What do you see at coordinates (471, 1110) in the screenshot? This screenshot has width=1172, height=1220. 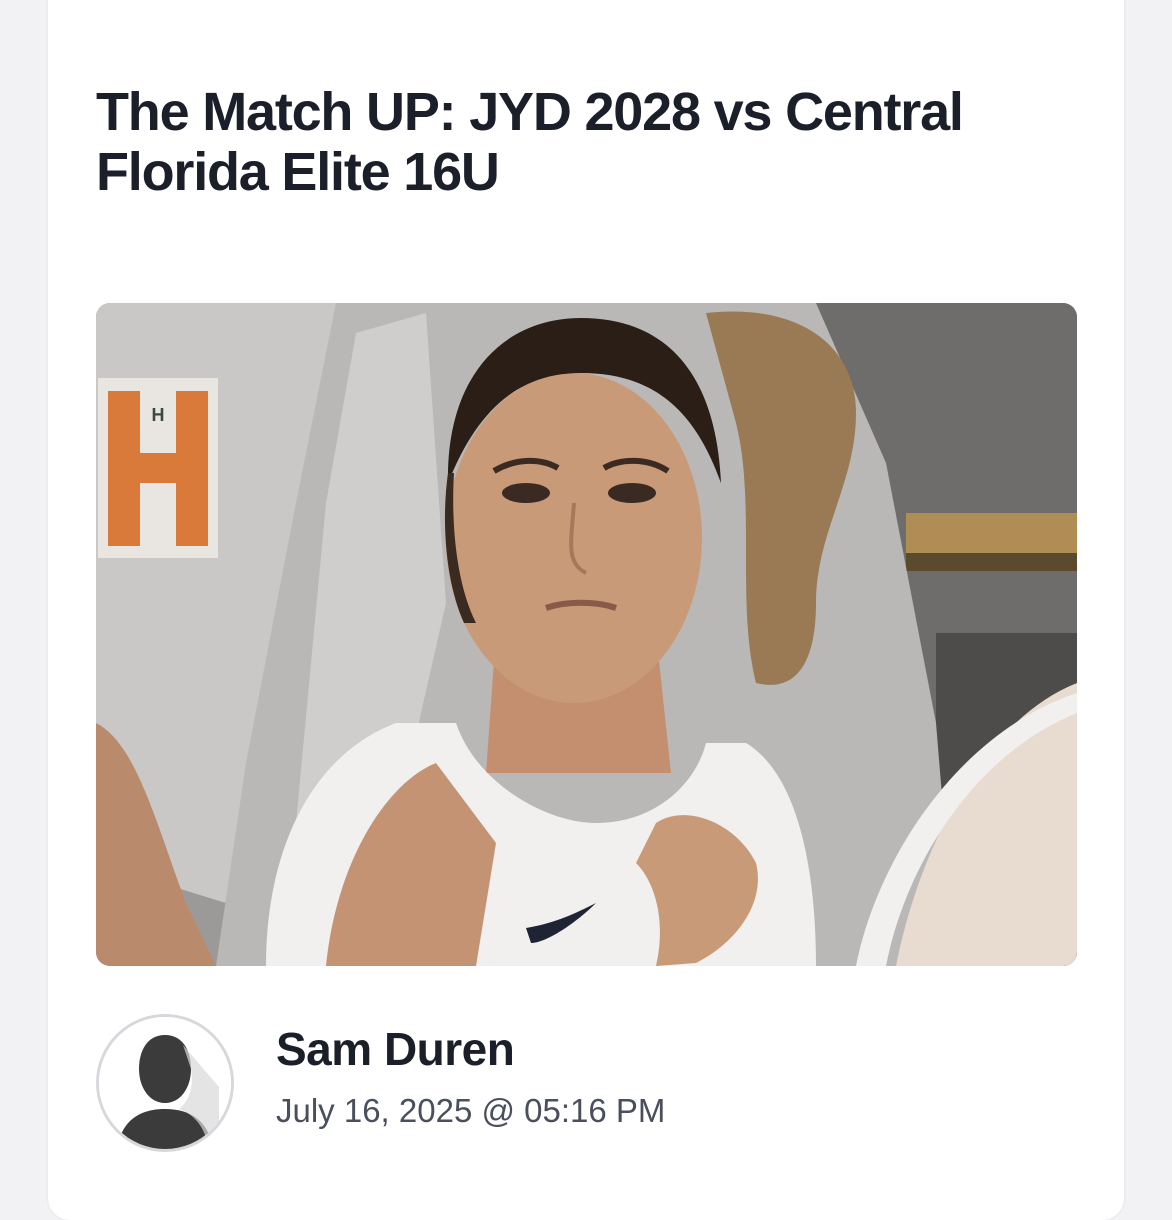 I see `publish-date: July 16, 2025 @ 05:16 PM` at bounding box center [471, 1110].